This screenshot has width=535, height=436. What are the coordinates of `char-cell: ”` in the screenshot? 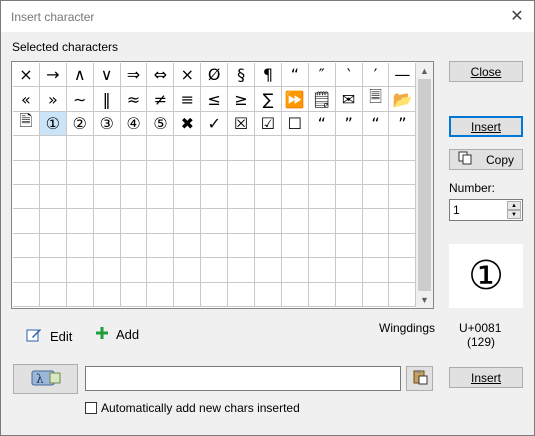 It's located at (349, 124).